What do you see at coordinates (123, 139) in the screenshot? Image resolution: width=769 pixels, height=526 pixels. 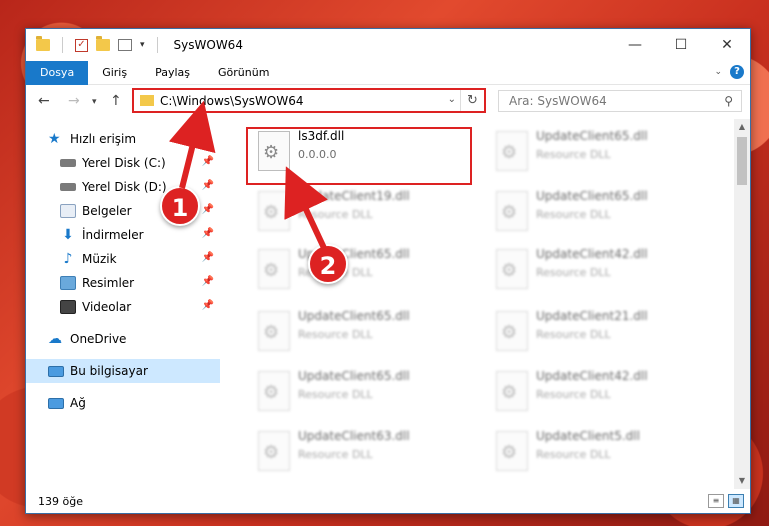 I see `sidebar-item-quick-access: ★ Hızlı erişim` at bounding box center [123, 139].